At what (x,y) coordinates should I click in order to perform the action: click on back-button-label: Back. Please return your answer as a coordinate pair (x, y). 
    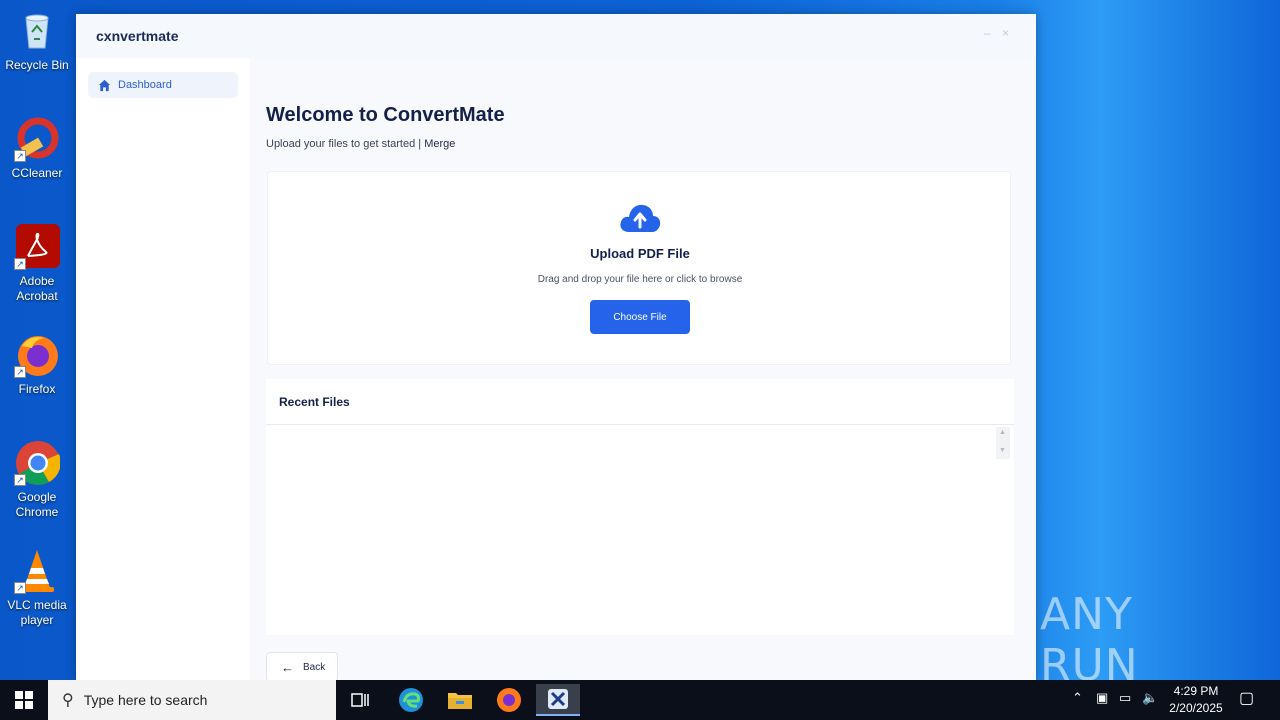
    Looking at the image, I should click on (314, 667).